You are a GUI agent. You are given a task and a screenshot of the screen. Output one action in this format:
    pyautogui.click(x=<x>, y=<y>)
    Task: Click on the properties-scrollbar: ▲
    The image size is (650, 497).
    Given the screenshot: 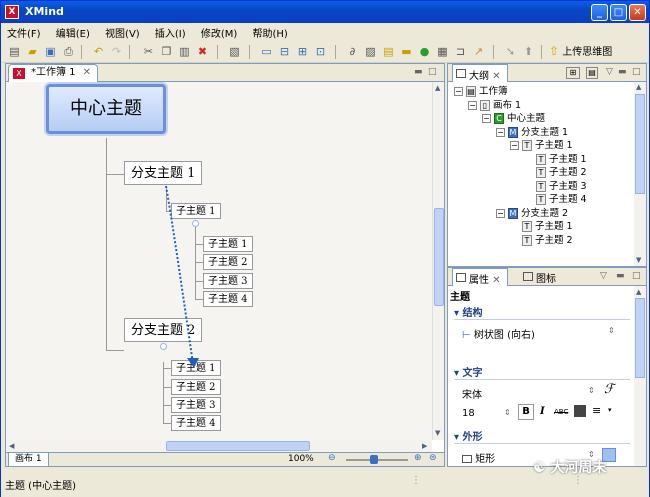 What is the action you would take?
    pyautogui.click(x=640, y=376)
    